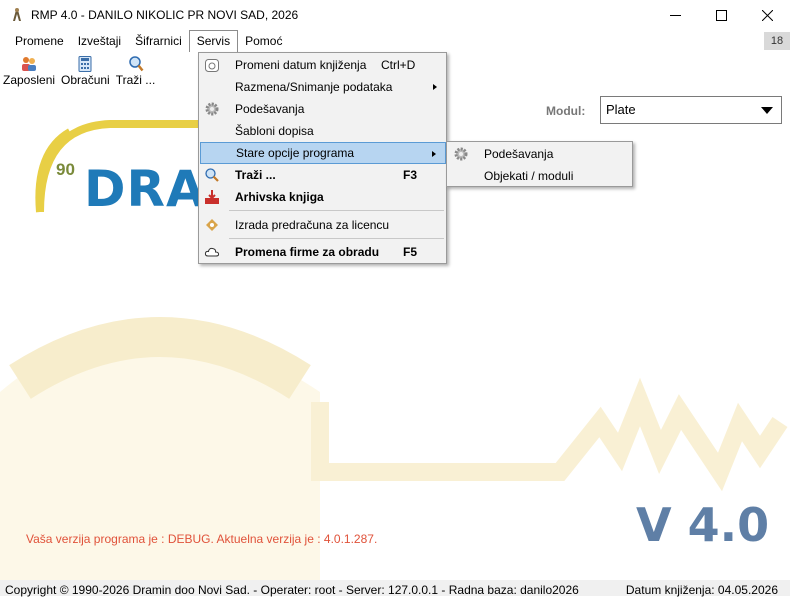  I want to click on menu-item-label: Stare opcije programa, so click(295, 153).